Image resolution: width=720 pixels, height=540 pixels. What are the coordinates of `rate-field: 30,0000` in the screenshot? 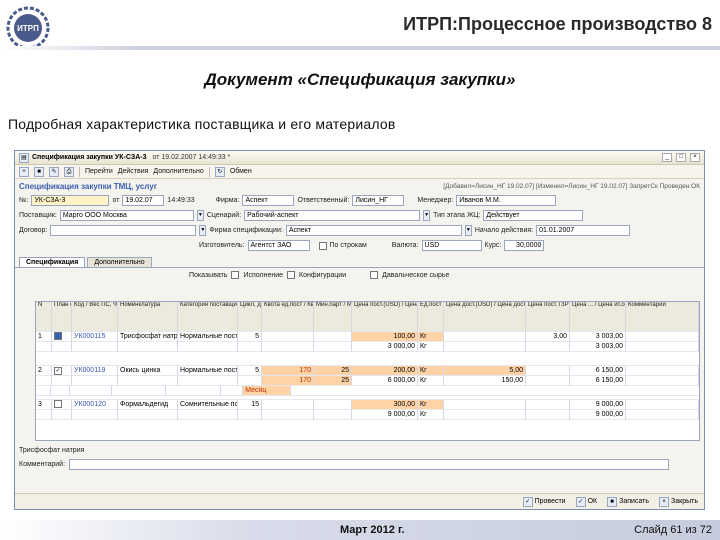 It's located at (524, 245).